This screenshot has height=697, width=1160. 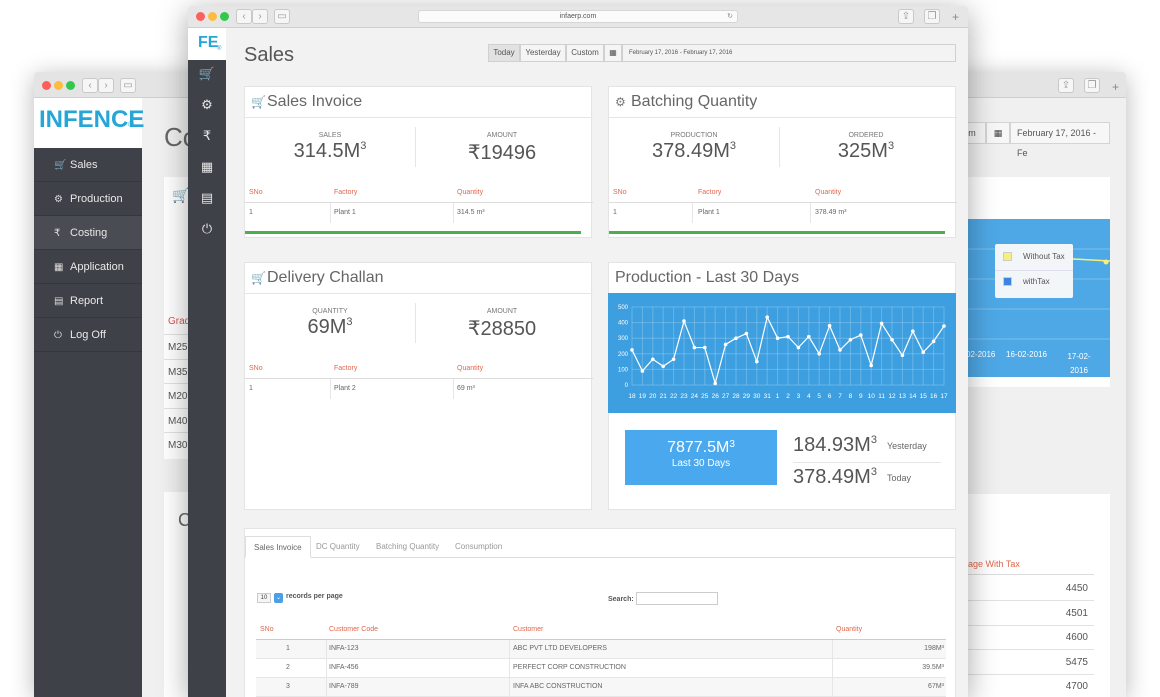 I want to click on front-browser-toolbar: ‹ › ▭ infaerp.com ↻ ⇪ ❐ +, so click(x=578, y=17).